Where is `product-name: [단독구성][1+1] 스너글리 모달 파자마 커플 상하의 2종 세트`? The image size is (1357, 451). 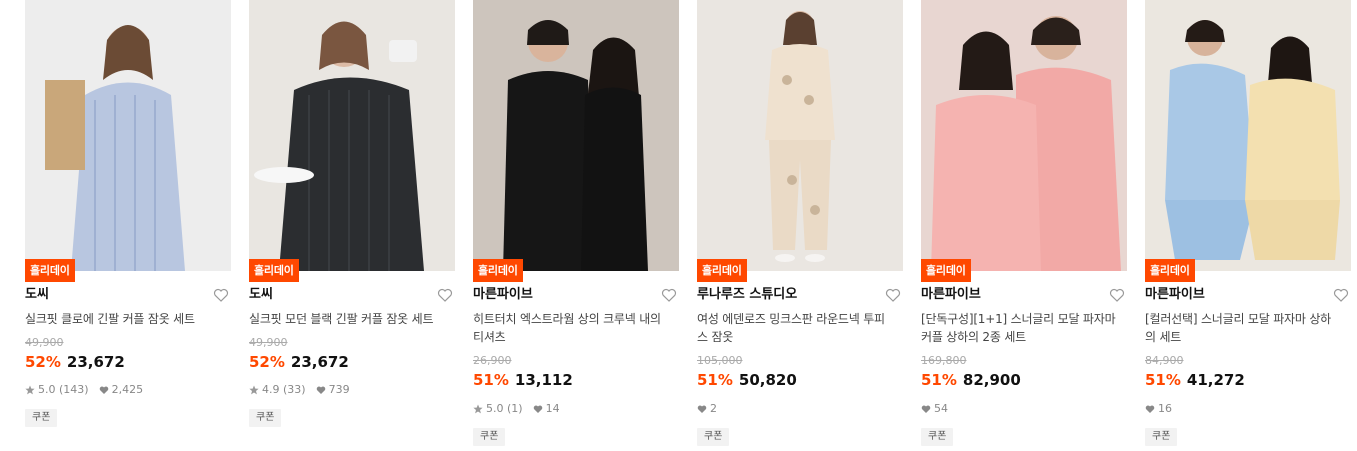
product-name: [단독구성][1+1] 스너글리 모달 파자마 커플 상하의 2종 세트 is located at coordinates (1019, 328).